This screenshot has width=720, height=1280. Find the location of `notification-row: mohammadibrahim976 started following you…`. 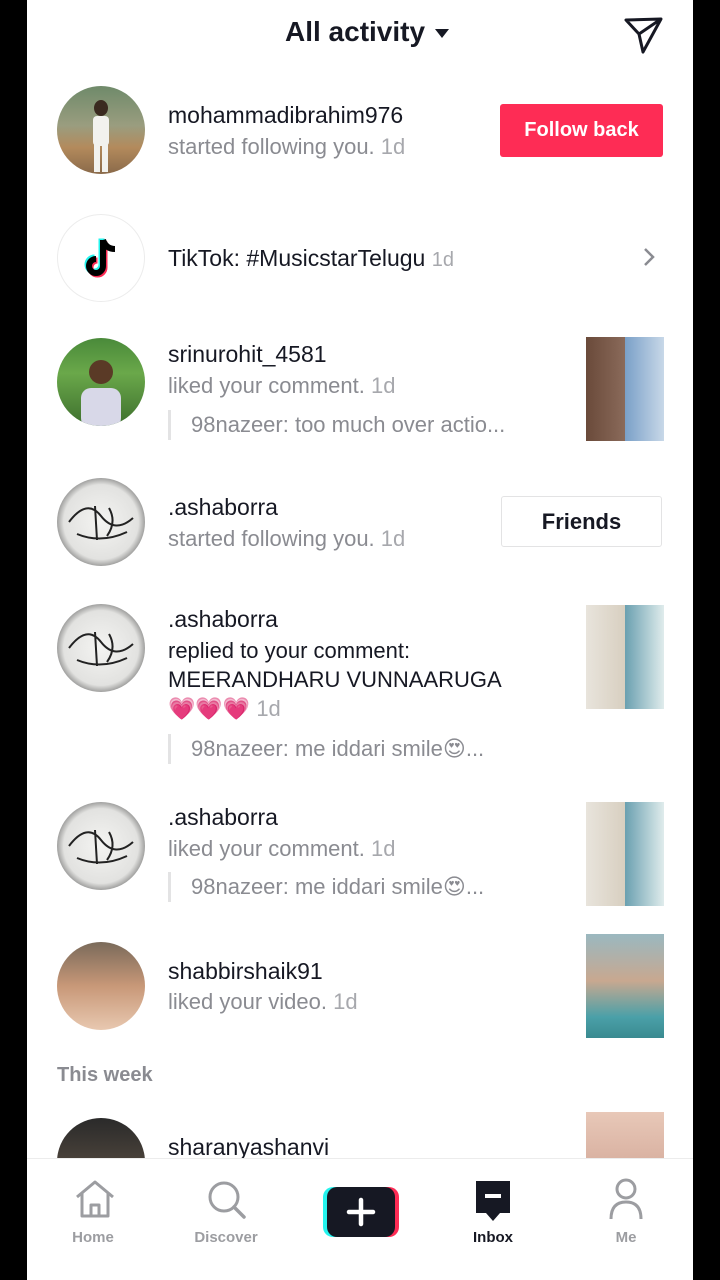

notification-row: mohammadibrahim976 started following you… is located at coordinates (360, 100).